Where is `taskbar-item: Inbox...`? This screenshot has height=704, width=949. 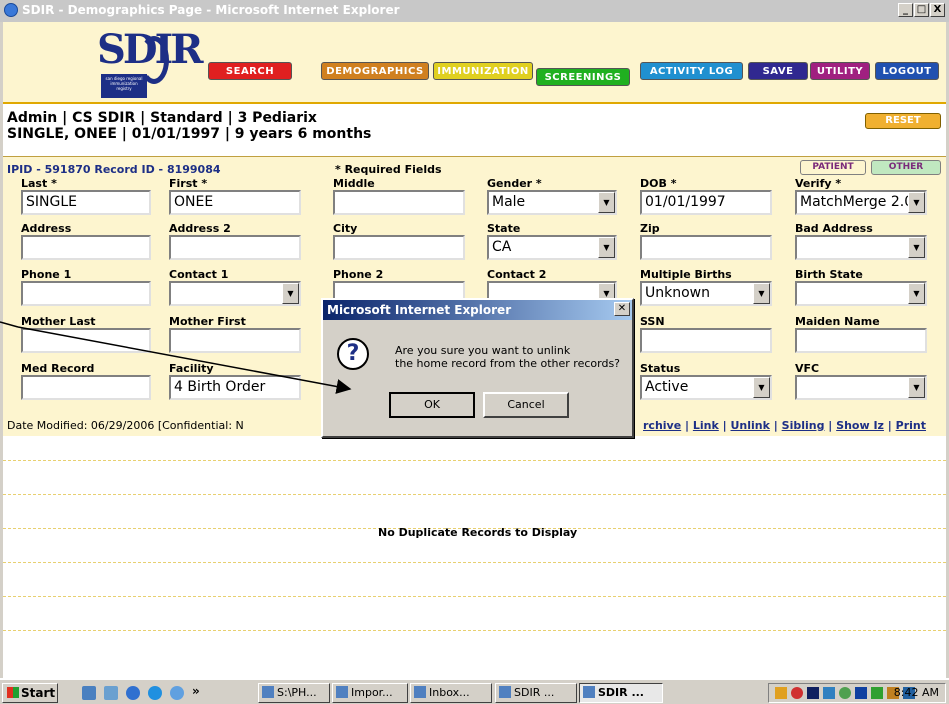 taskbar-item: Inbox... is located at coordinates (451, 693).